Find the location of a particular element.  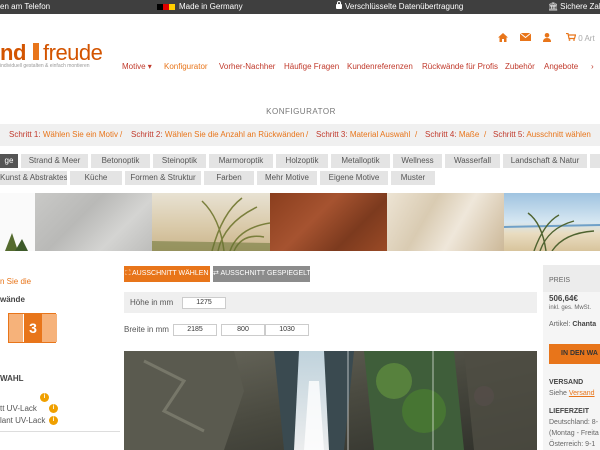

step-3: Schritt 3: Material Auswahl is located at coordinates (363, 135).